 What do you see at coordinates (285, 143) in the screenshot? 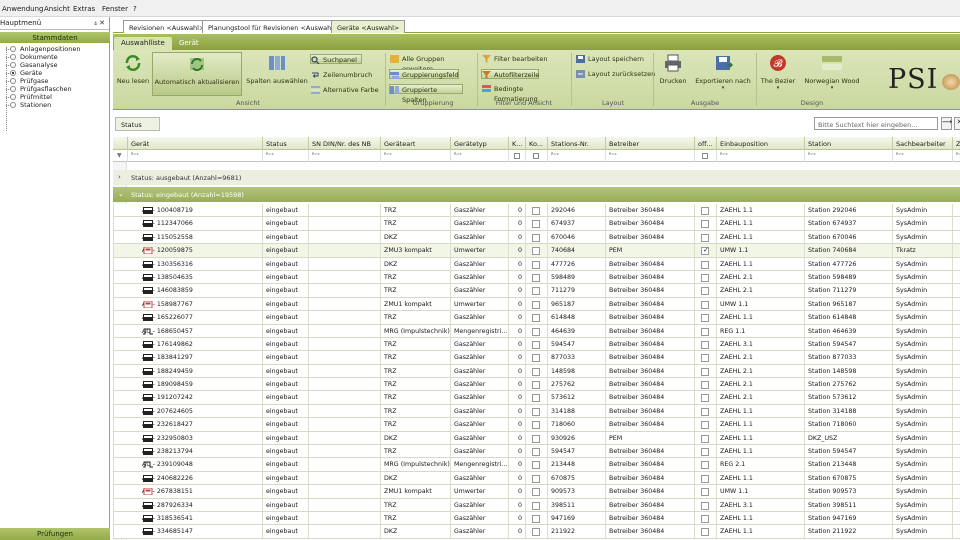
I see `column-header: Status` at bounding box center [285, 143].